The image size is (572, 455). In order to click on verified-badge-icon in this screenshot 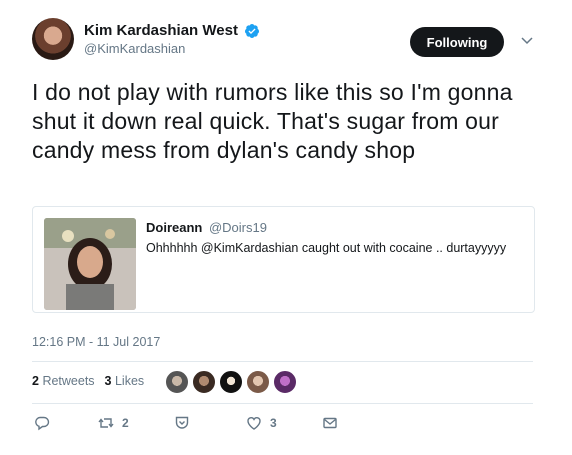, I will do `click(251, 30)`.